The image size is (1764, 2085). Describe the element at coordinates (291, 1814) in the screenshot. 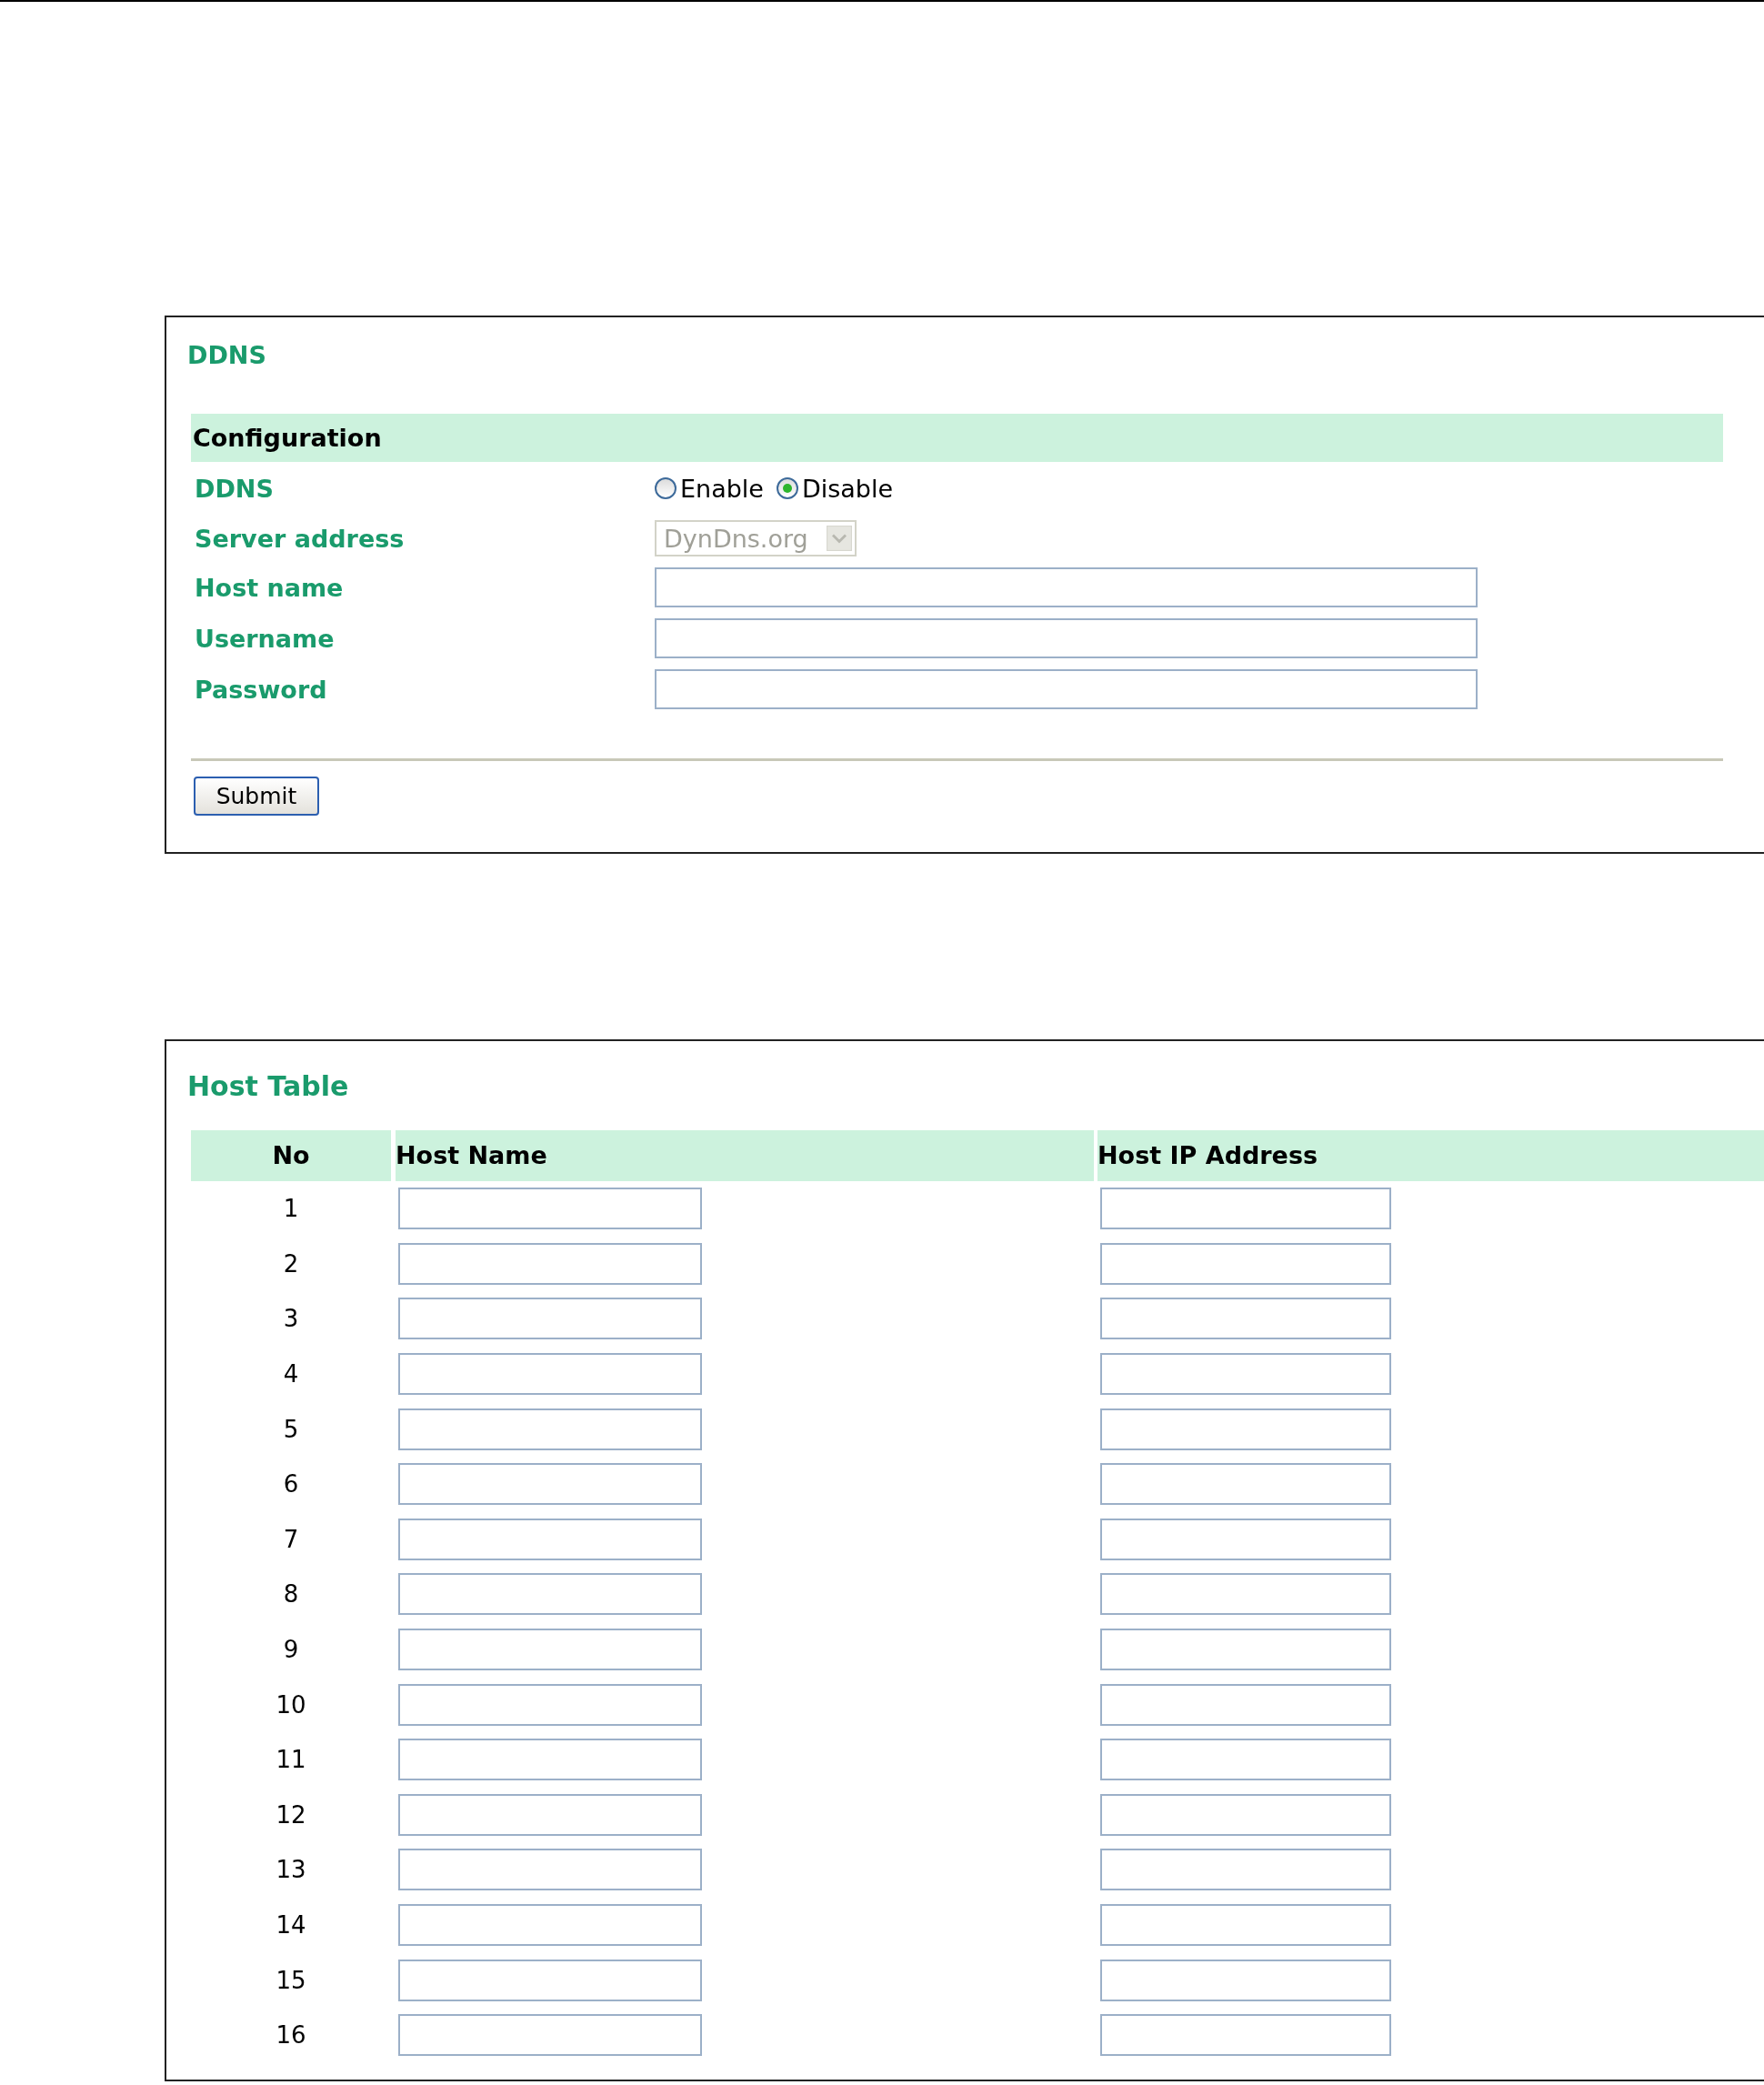

I see `row-number: 12` at that location.